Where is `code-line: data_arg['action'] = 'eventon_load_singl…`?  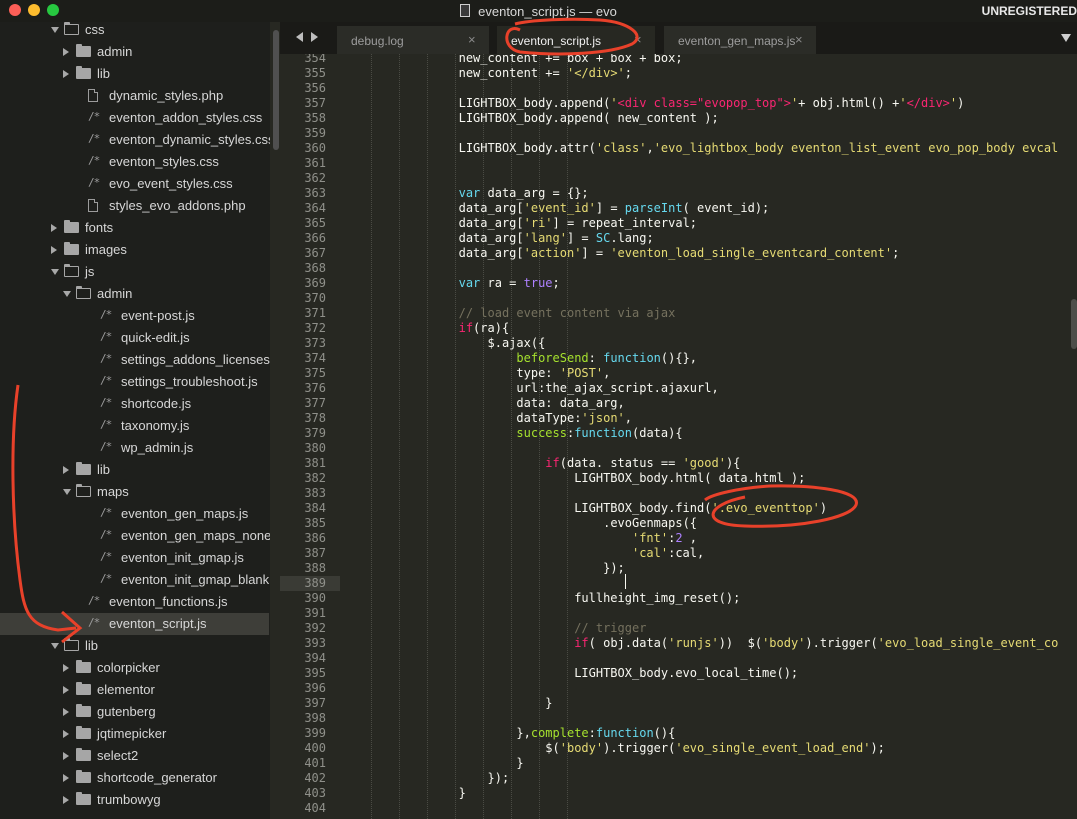 code-line: data_arg['action'] = 'eventon_load_singl… is located at coordinates (621, 253).